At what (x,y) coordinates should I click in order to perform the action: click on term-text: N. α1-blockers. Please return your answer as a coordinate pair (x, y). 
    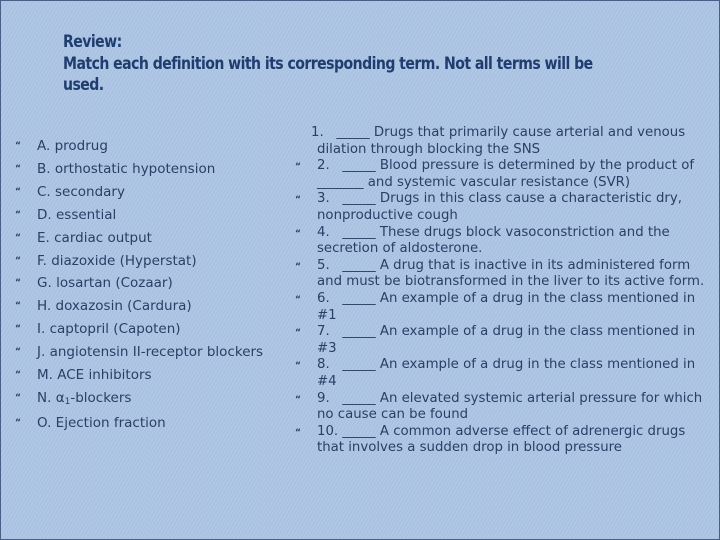
    Looking at the image, I should click on (84, 398).